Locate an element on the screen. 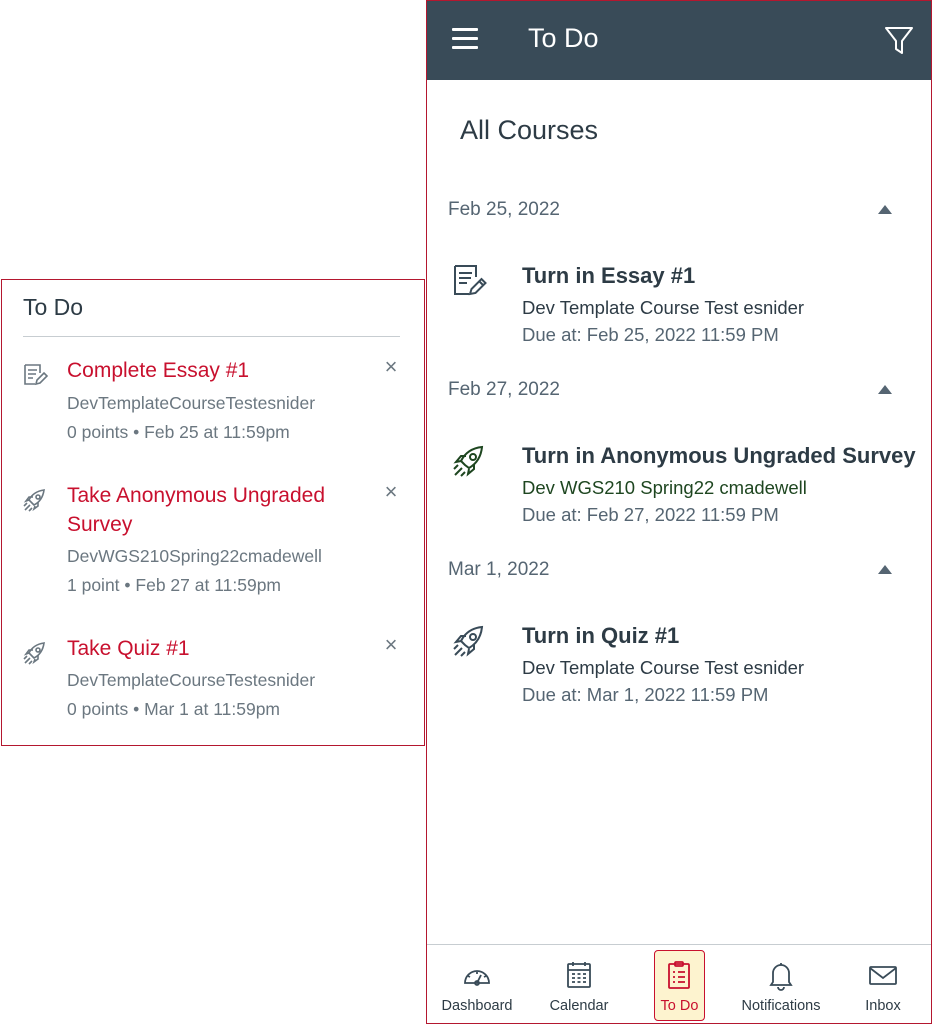 The image size is (933, 1024). todo-item-meta: 0 points • Feb 25 at 11:59pm is located at coordinates (178, 432).